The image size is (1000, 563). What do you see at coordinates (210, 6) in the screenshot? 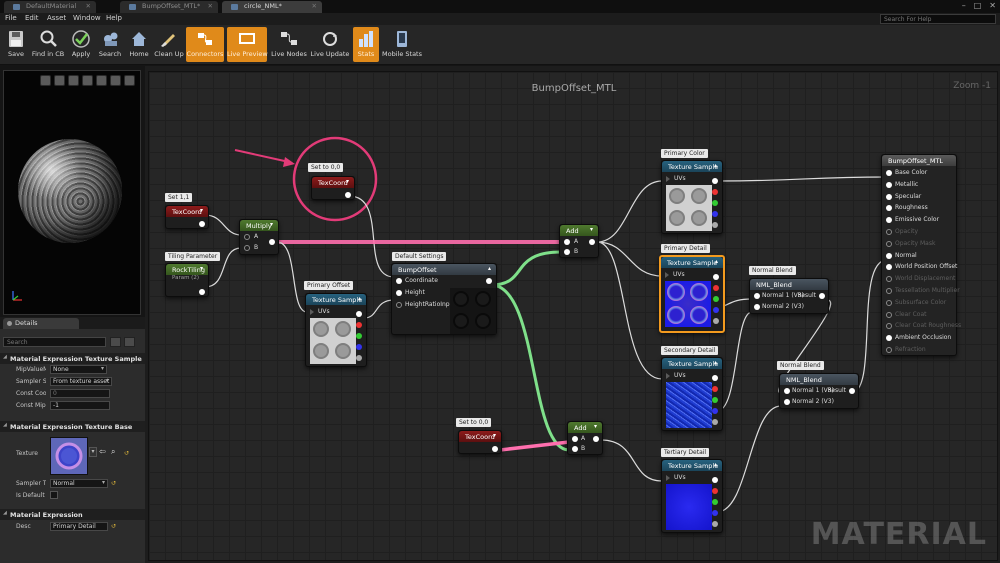
I see `close-icon: ✕` at bounding box center [210, 6].